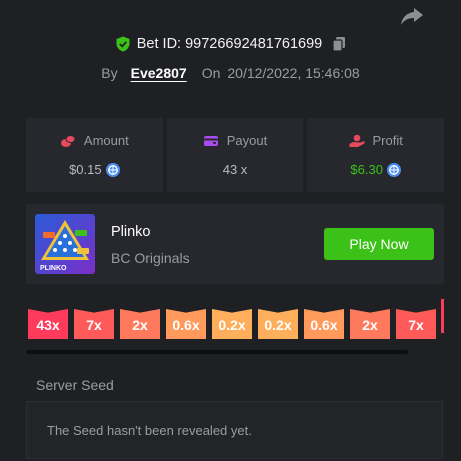 The height and width of the screenshot is (461, 461). What do you see at coordinates (159, 73) in the screenshot?
I see `username-link: Eve2807` at bounding box center [159, 73].